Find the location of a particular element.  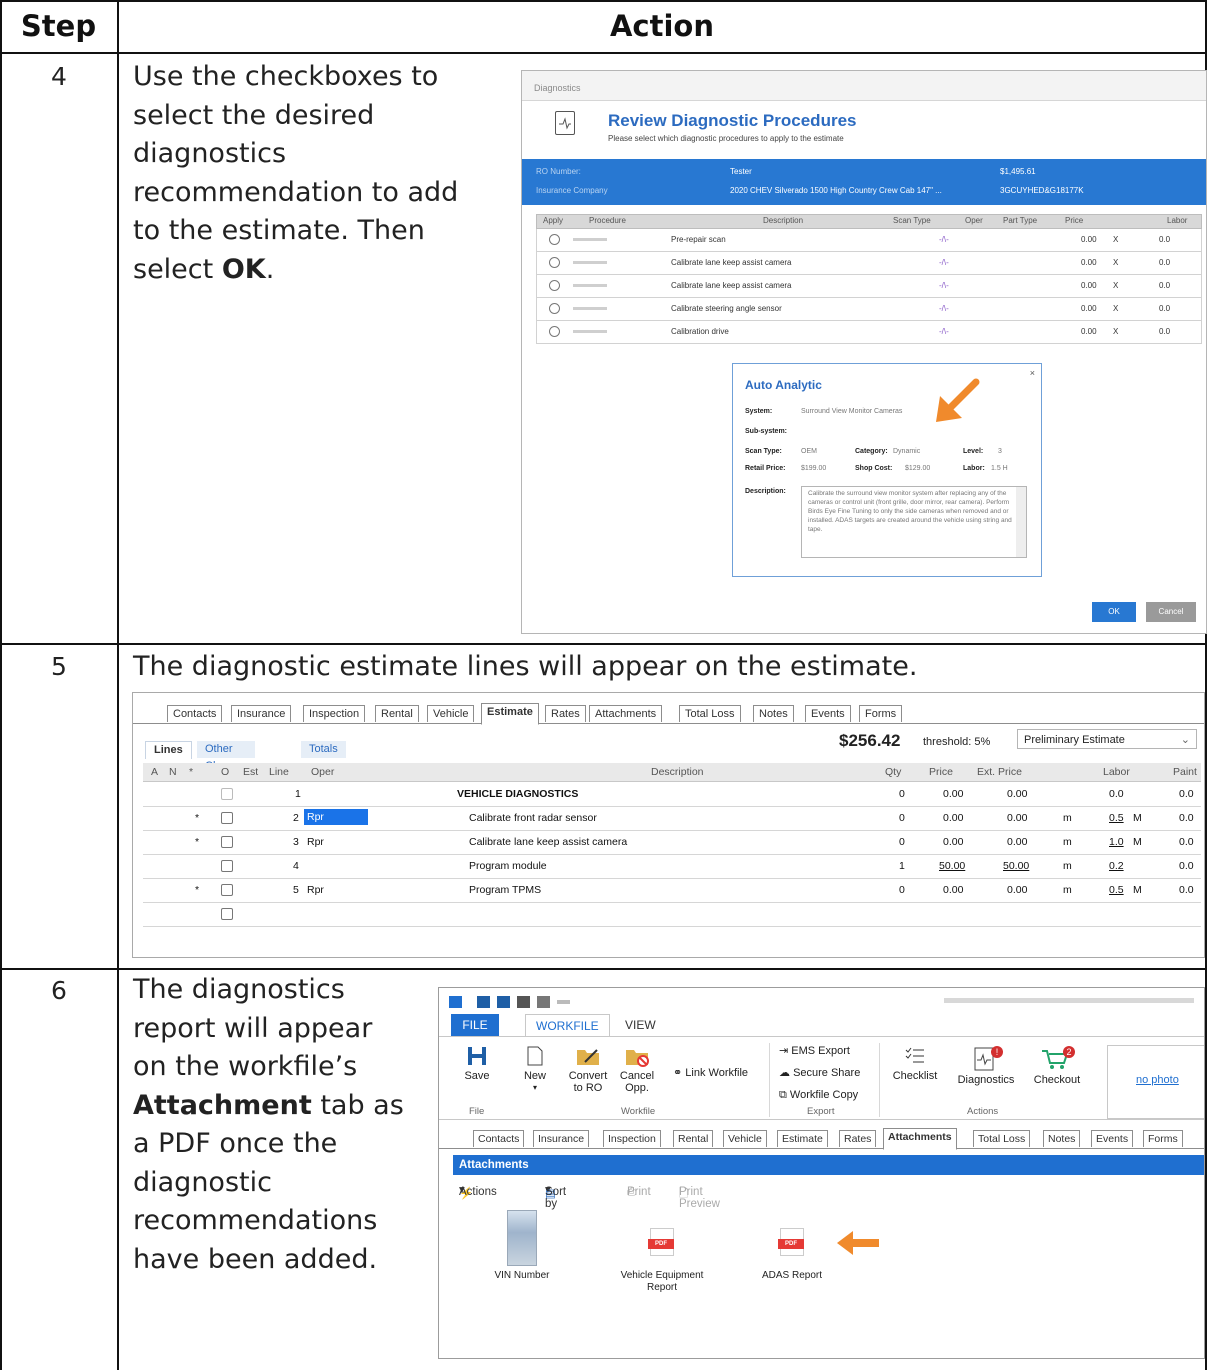

checklist-button: Checklist is located at coordinates (915, 1063).